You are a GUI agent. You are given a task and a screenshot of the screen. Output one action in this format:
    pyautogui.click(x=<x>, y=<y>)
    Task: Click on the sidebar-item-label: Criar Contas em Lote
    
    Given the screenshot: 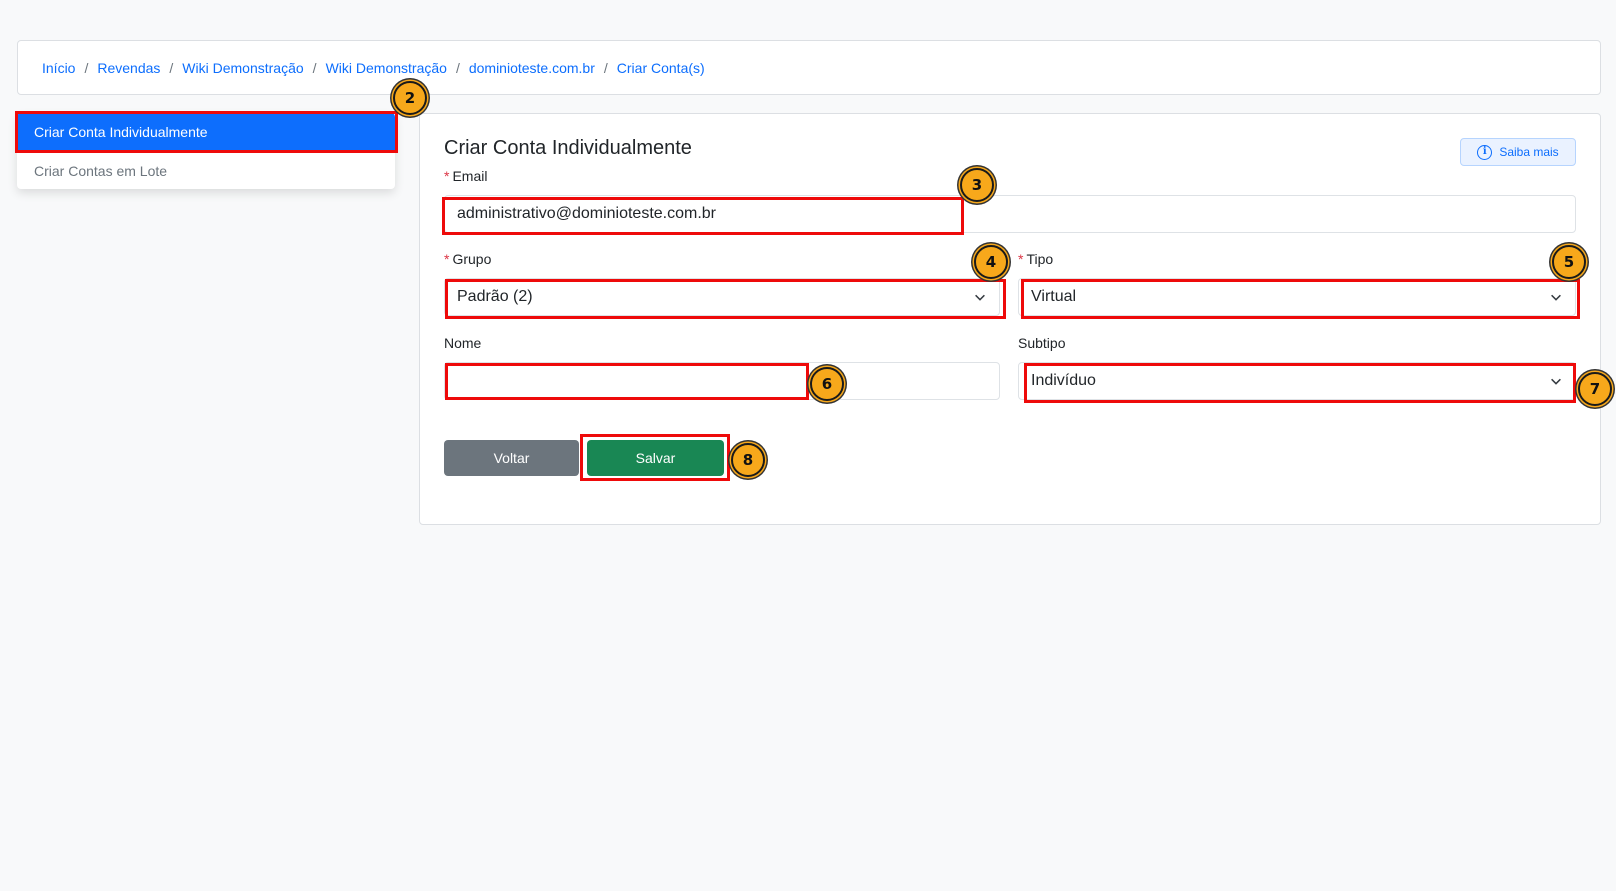 What is the action you would take?
    pyautogui.click(x=101, y=170)
    